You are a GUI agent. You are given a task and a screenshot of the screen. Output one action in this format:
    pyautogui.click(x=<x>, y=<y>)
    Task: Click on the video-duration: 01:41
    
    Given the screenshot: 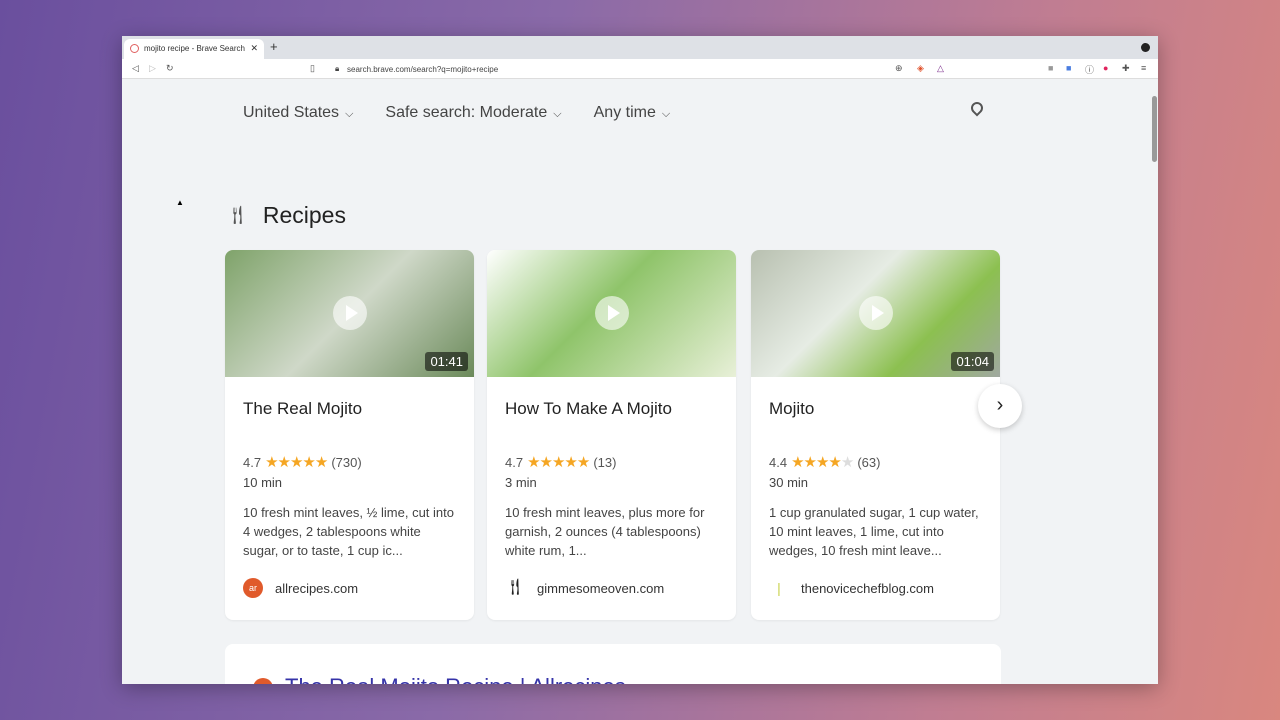 What is the action you would take?
    pyautogui.click(x=446, y=361)
    